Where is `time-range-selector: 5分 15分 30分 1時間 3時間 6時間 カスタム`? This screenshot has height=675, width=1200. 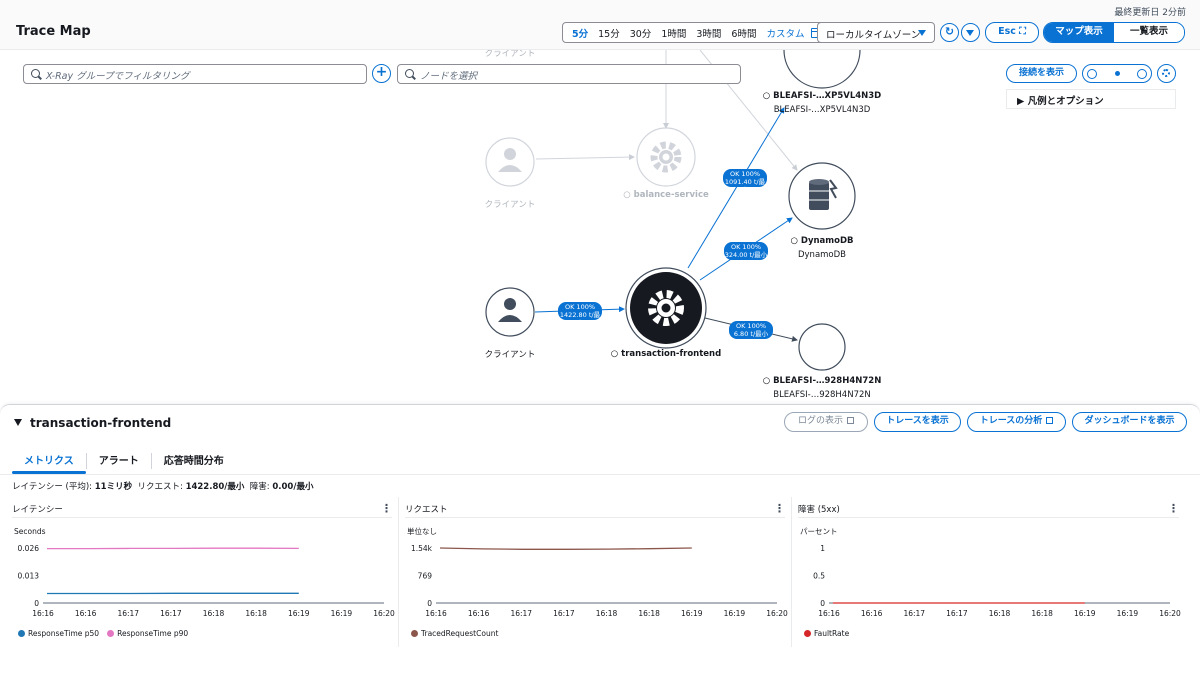
time-range-selector: 5分 15分 30分 1時間 3時間 6時間 カスタム is located at coordinates (694, 32).